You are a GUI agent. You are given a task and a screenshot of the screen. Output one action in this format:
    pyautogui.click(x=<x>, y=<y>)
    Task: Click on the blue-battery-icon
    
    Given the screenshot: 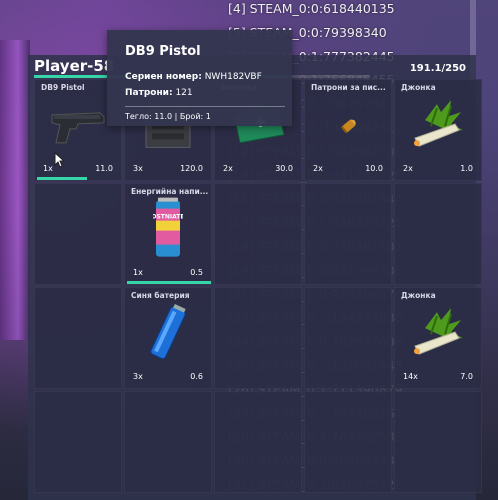 What is the action you would take?
    pyautogui.click(x=168, y=335)
    